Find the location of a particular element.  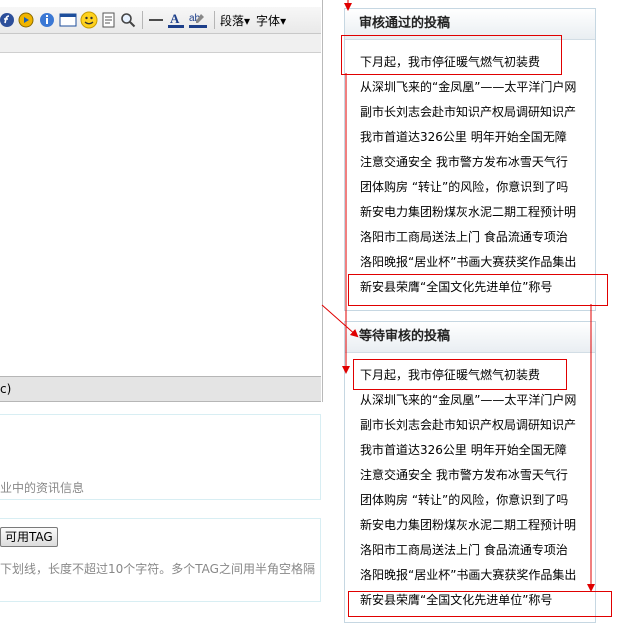

approved-post-item: 团体购房 “转让”的风险，你意识到了吗 is located at coordinates (471, 187).